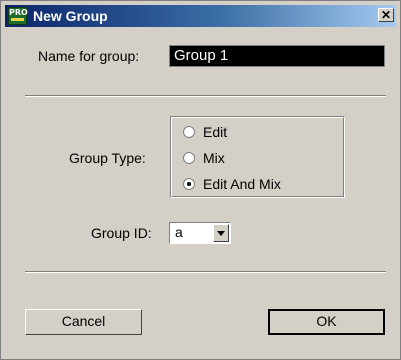  Describe the element at coordinates (179, 232) in the screenshot. I see `group-id-value: a` at that location.